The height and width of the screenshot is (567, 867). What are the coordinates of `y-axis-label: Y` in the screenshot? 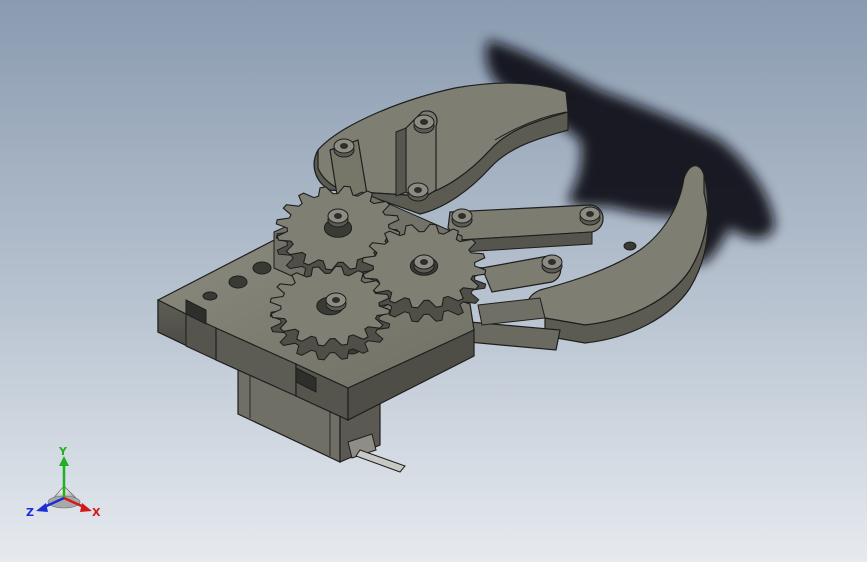 It's located at (63, 452).